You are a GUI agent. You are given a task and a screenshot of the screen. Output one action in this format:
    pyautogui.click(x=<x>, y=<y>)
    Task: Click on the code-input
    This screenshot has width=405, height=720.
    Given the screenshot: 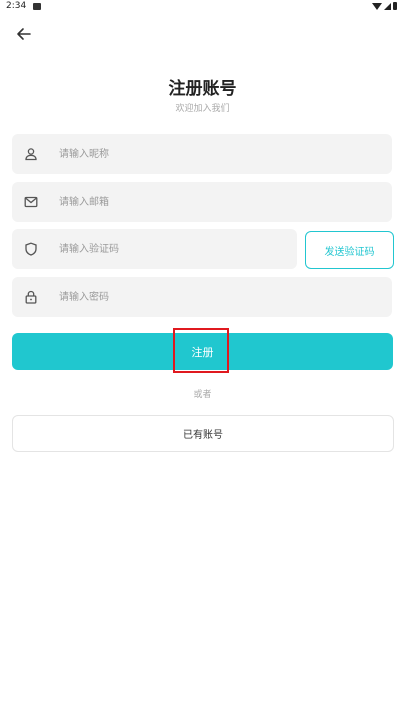 What is the action you would take?
    pyautogui.click(x=177, y=249)
    